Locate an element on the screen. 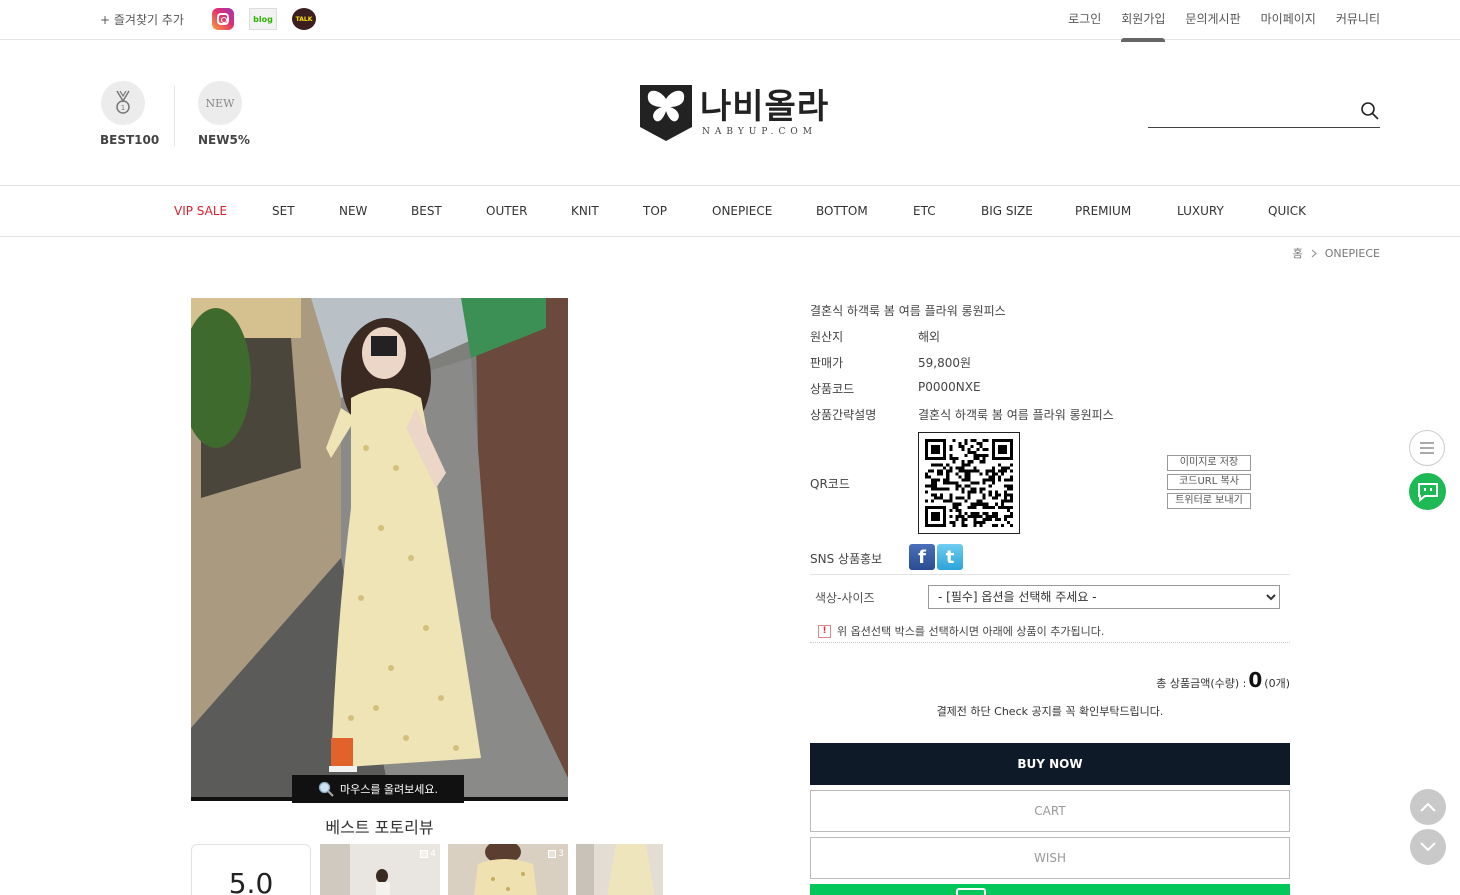 This screenshot has height=895, width=1460. nav-new: NEW is located at coordinates (353, 211).